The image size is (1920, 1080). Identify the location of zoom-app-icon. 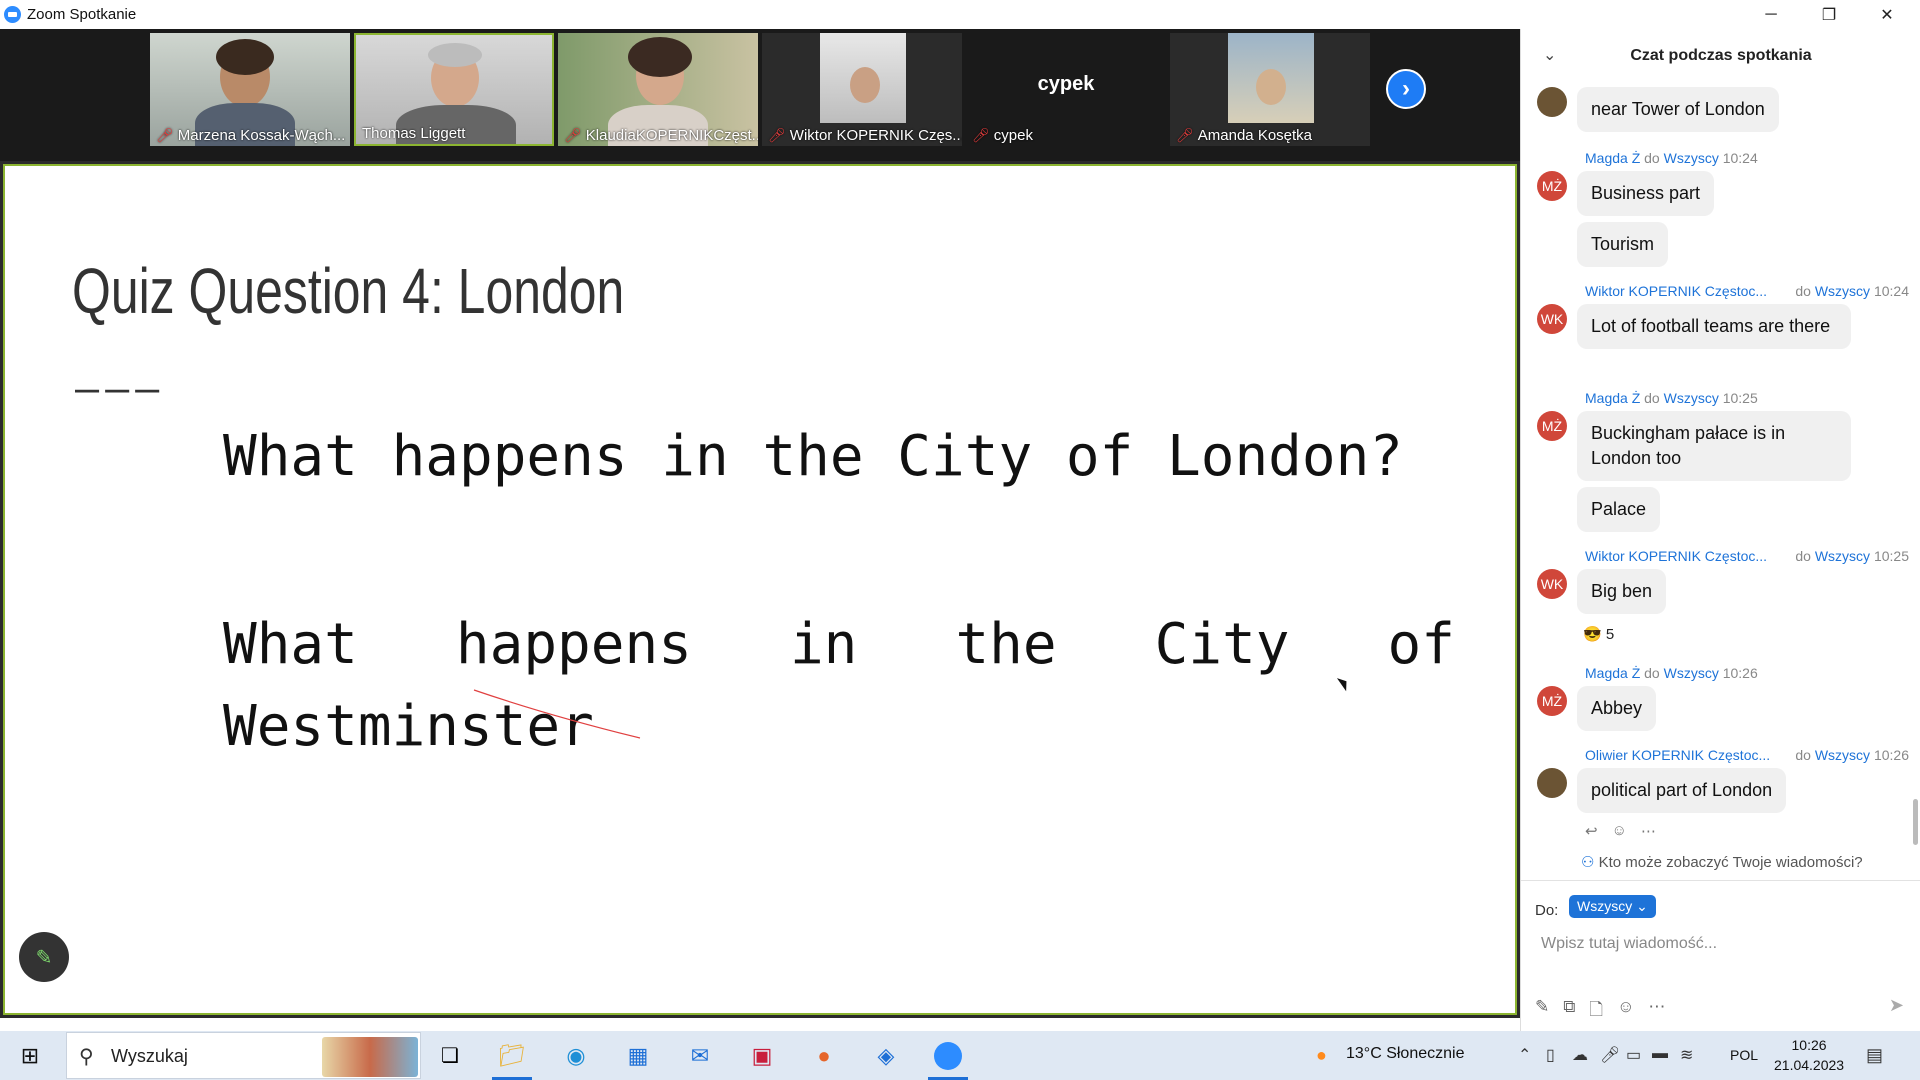
(948, 1055).